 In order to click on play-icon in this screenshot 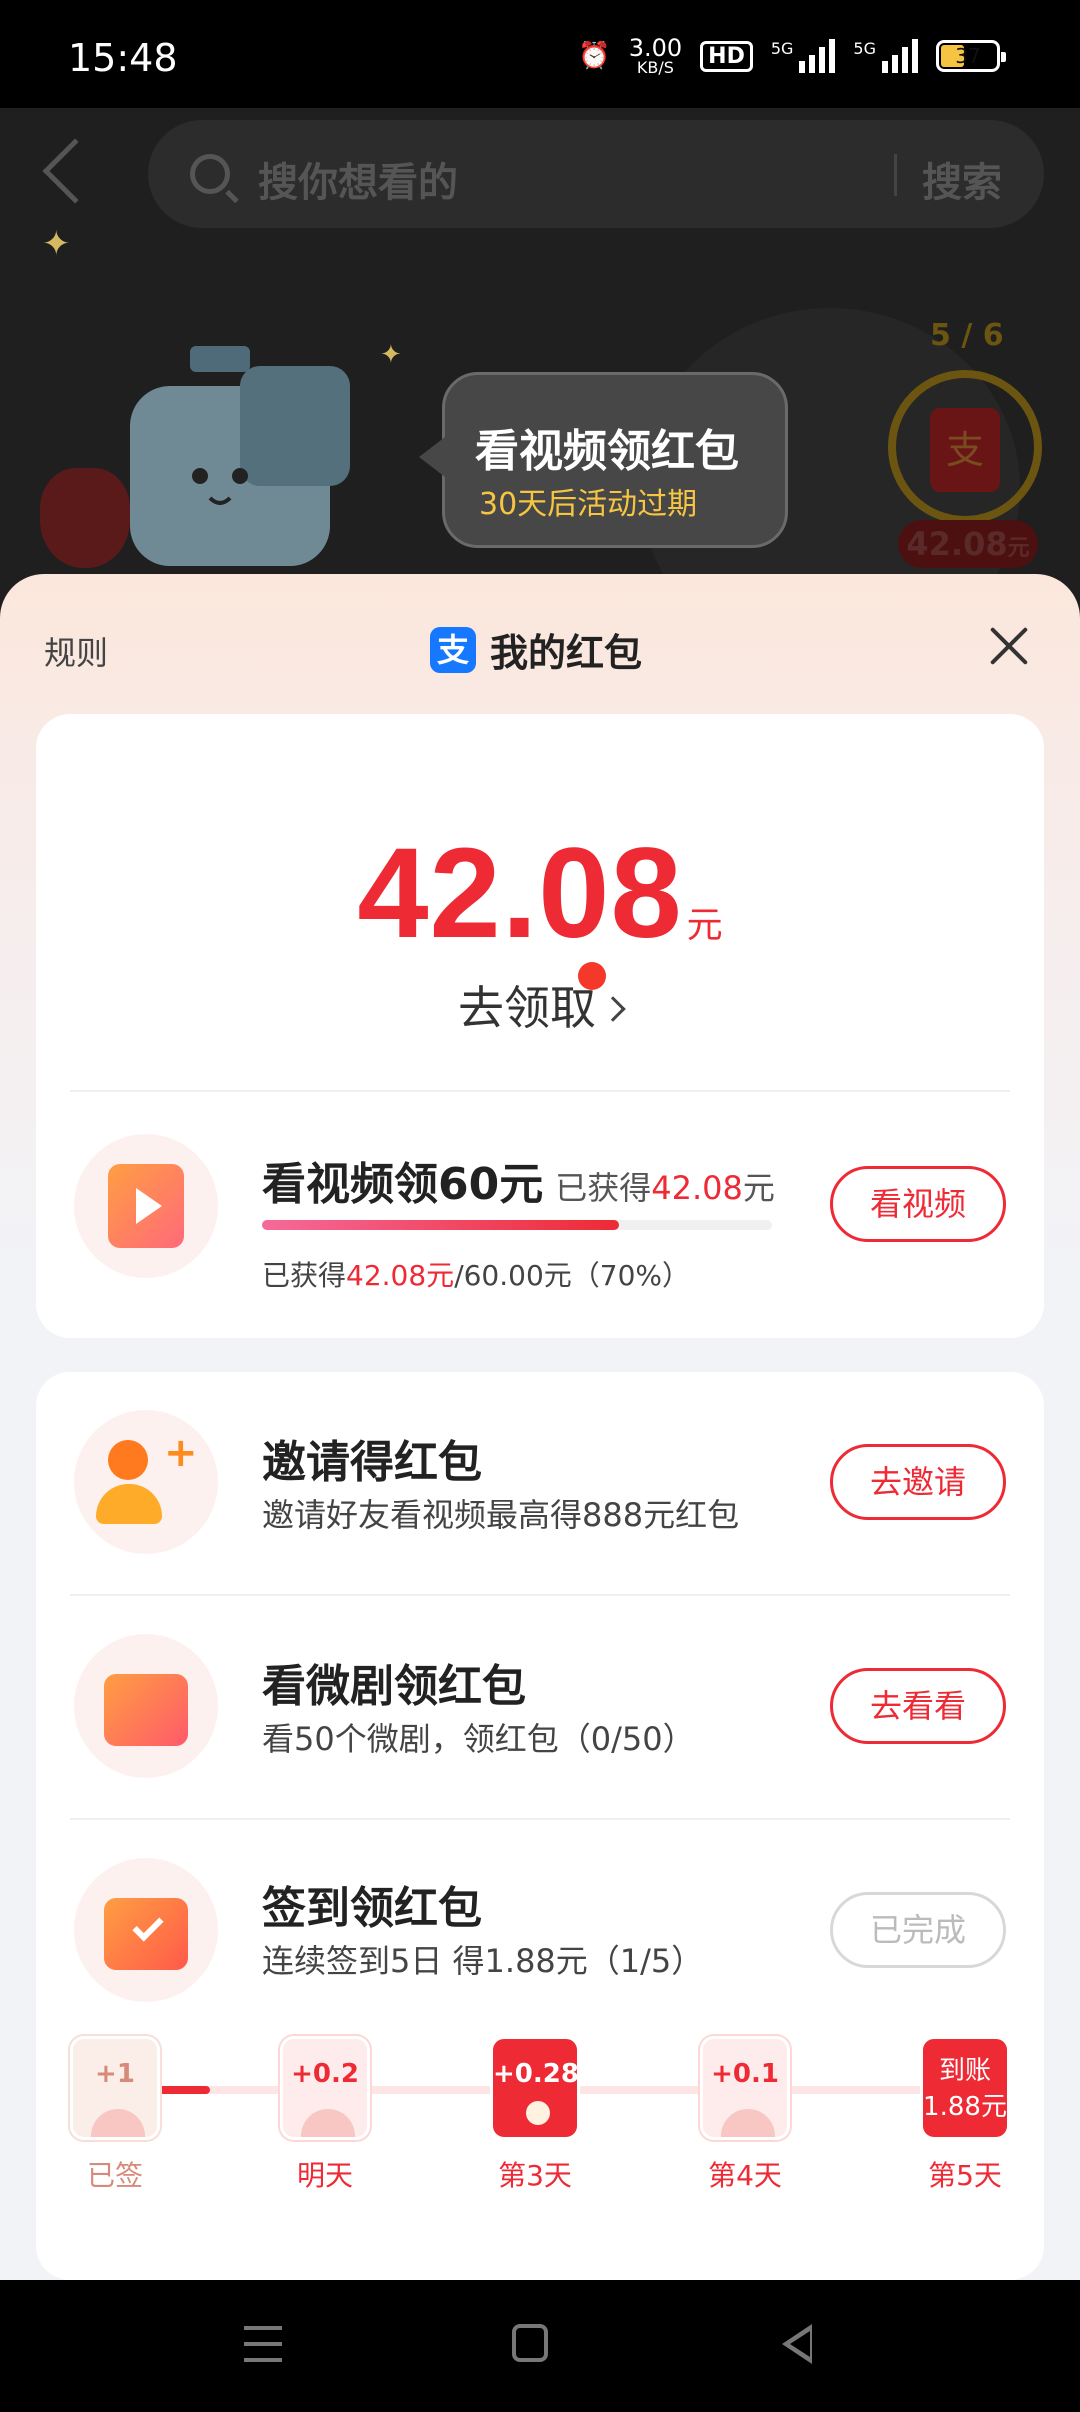, I will do `click(146, 1206)`.